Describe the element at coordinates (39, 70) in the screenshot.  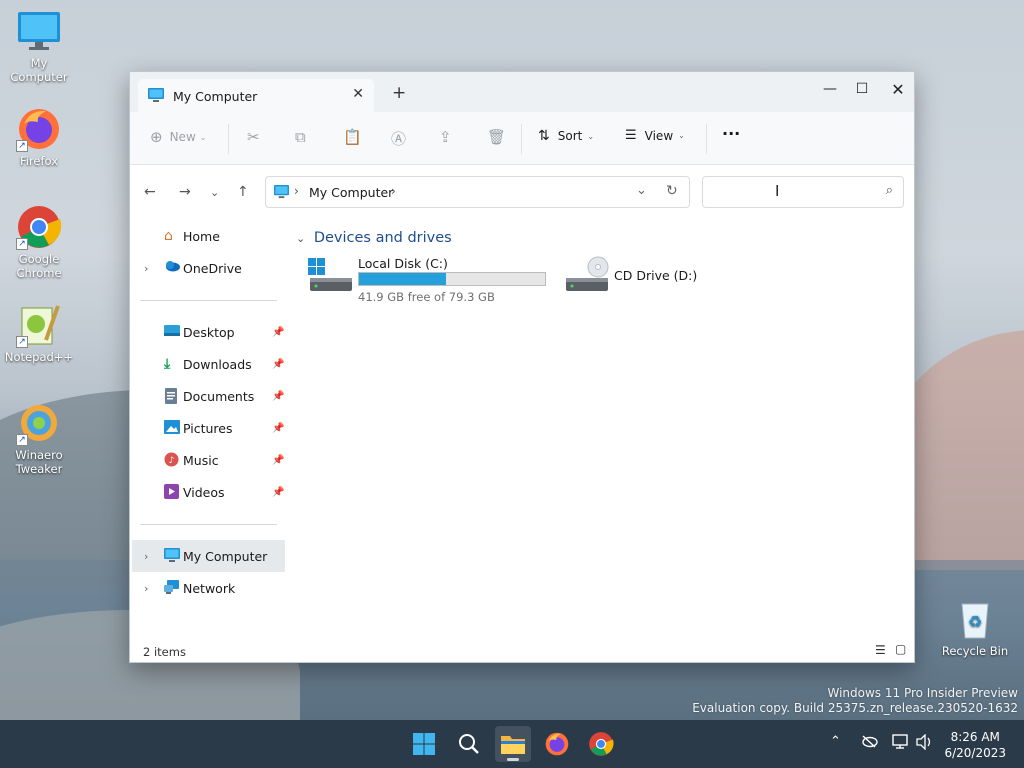
I see `desktop-icon-label: My Computer` at that location.